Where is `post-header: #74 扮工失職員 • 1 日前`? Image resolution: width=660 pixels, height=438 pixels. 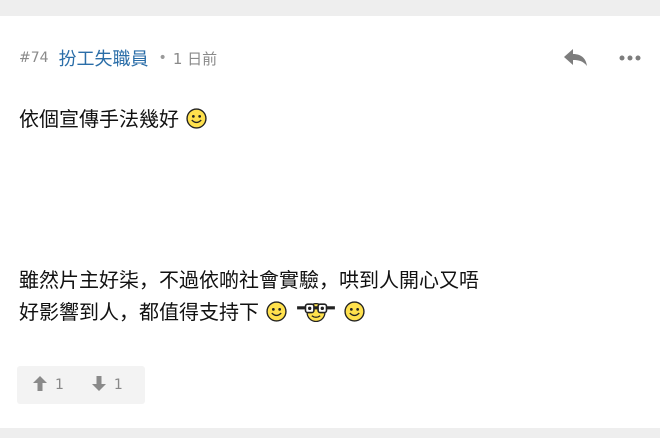
post-header: #74 扮工失職員 • 1 日前 is located at coordinates (330, 58).